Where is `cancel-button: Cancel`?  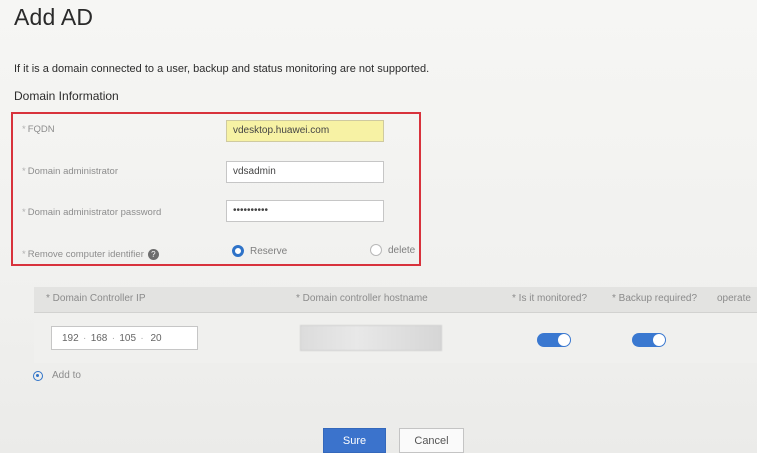
cancel-button: Cancel is located at coordinates (431, 440).